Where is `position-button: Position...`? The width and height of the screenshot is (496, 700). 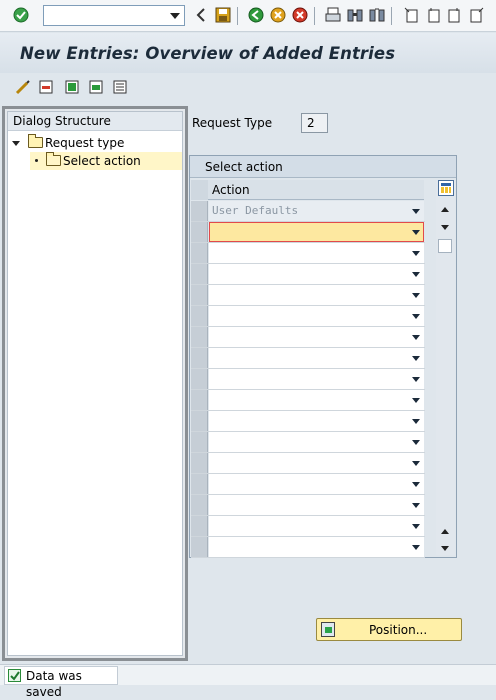
position-button: Position... is located at coordinates (389, 629).